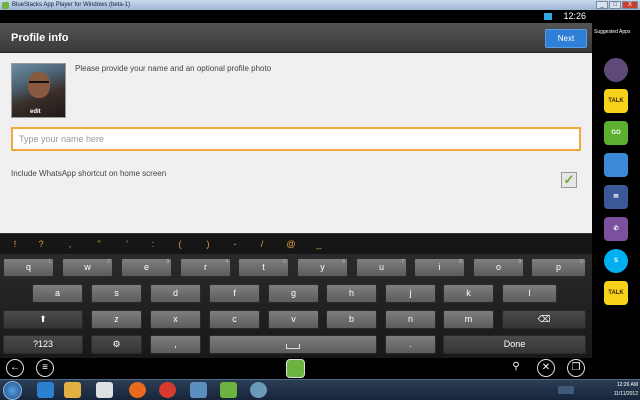 This screenshot has width=640, height=400. What do you see at coordinates (234, 293) in the screenshot?
I see `key-f: f` at bounding box center [234, 293].